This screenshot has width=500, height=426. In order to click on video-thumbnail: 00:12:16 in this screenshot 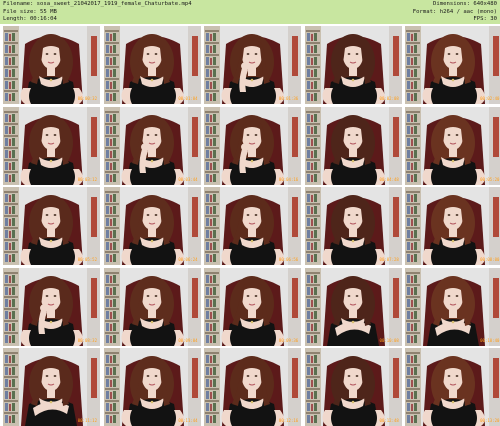, I will do `click(253, 387)`.